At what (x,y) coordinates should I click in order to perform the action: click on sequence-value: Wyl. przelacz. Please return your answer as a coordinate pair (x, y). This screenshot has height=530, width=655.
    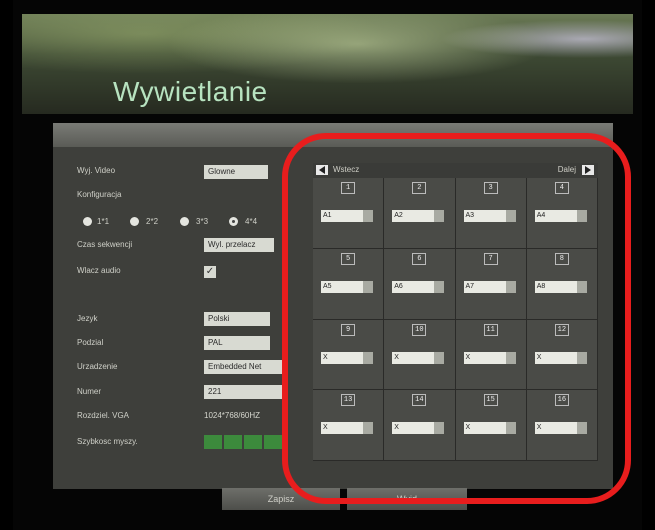
    Looking at the image, I should click on (232, 244).